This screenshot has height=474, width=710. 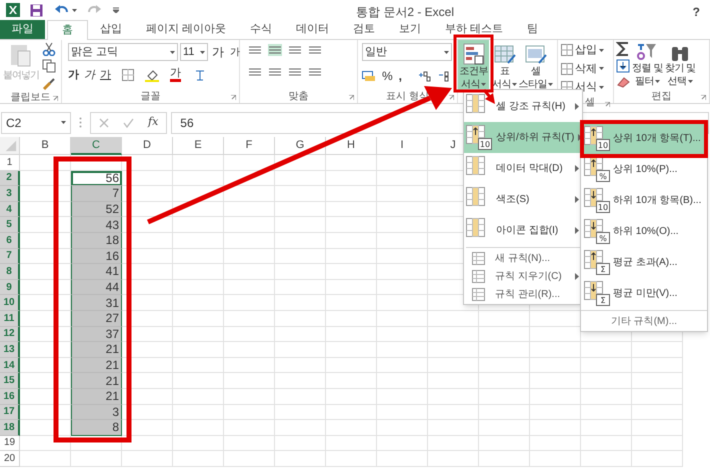 What do you see at coordinates (523, 106) in the screenshot?
I see `menu-item: 셀 강조 규칙(H)` at bounding box center [523, 106].